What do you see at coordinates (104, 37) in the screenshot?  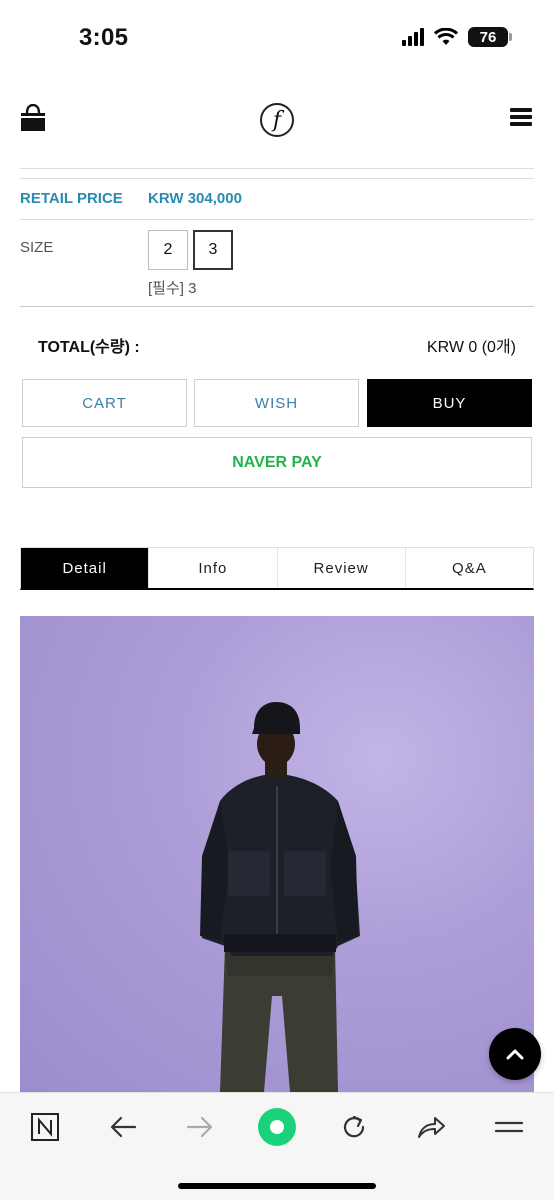 I see `status-time: 3:05` at bounding box center [104, 37].